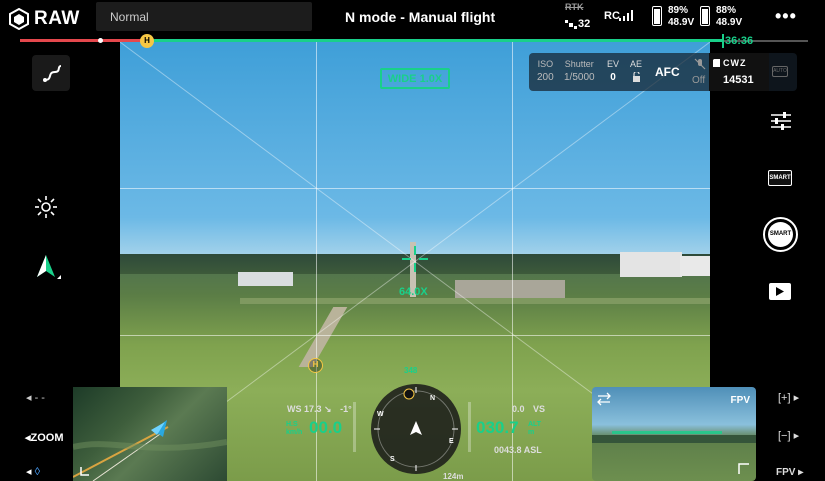 The image size is (825, 481). I want to click on altitude-unit: ALT m, so click(534, 429).